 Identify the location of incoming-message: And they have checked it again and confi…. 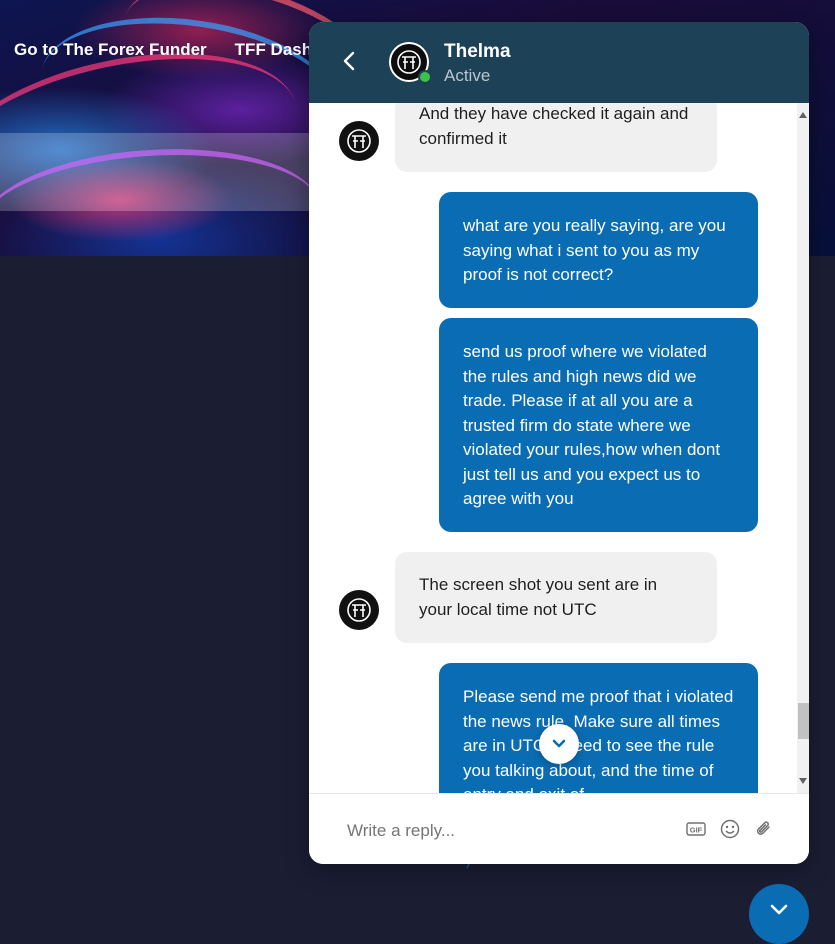
(556, 137).